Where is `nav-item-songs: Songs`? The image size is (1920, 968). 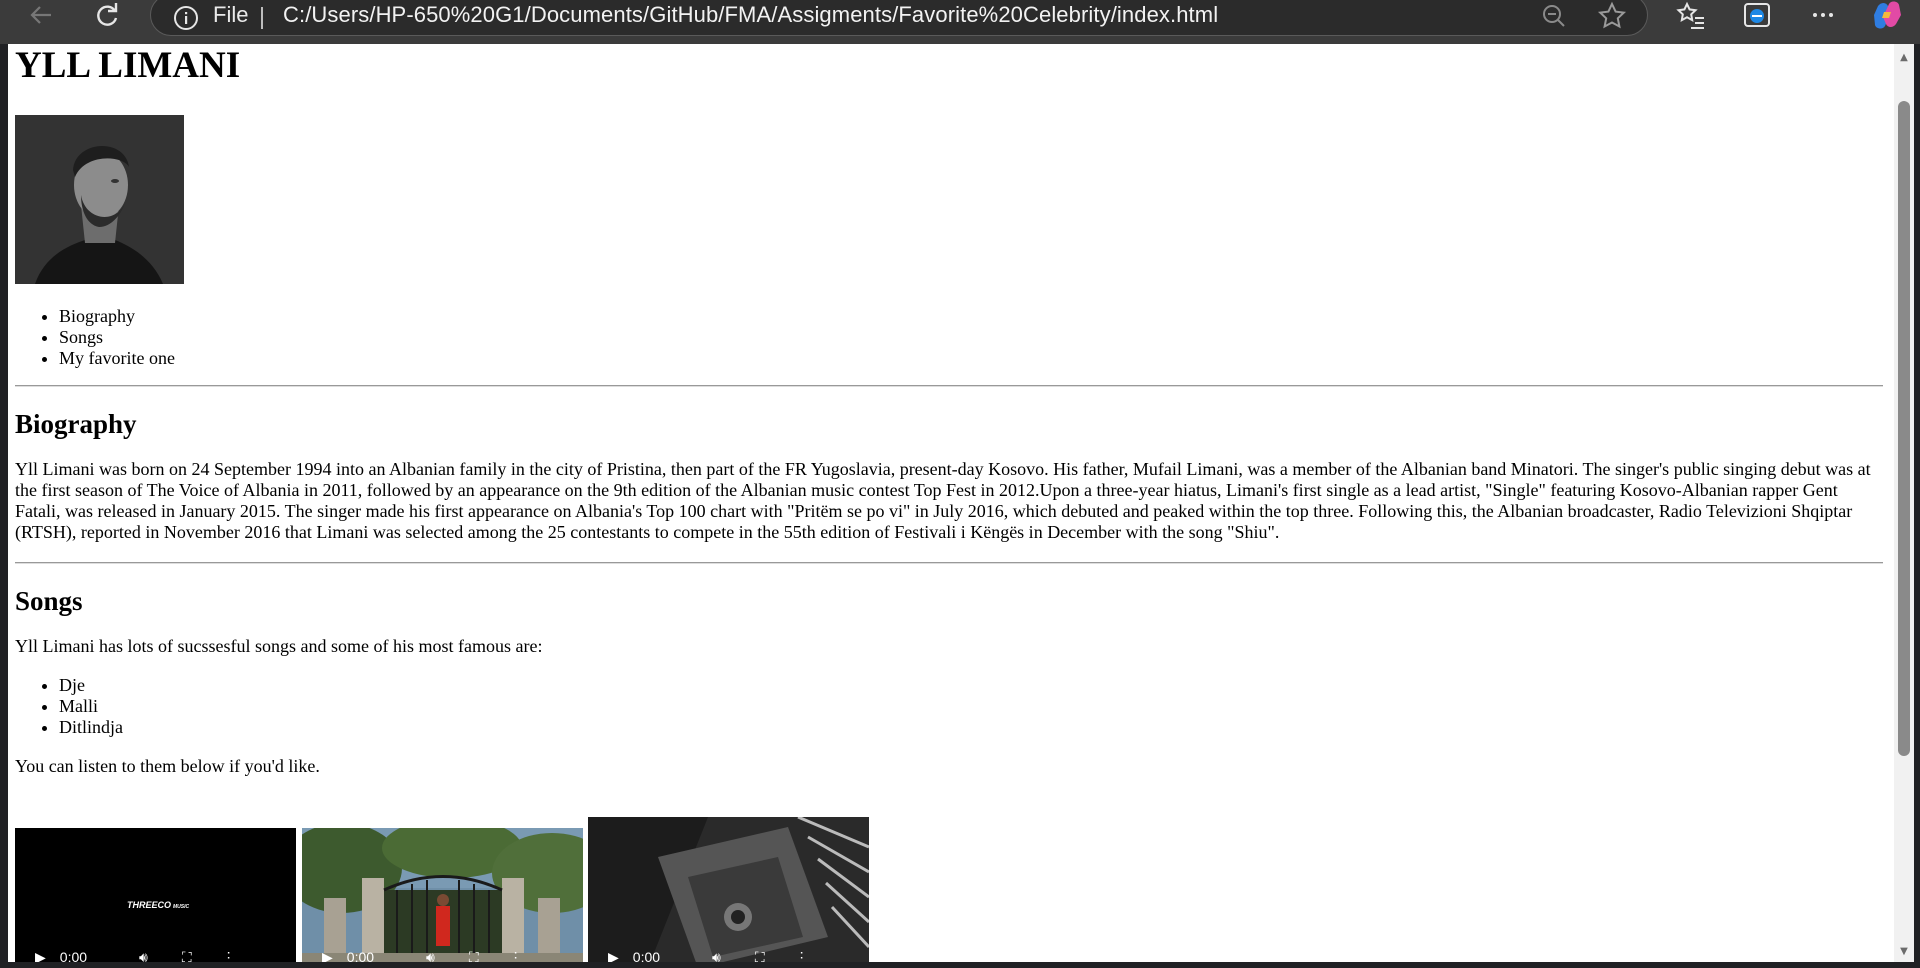 nav-item-songs: Songs is located at coordinates (971, 337).